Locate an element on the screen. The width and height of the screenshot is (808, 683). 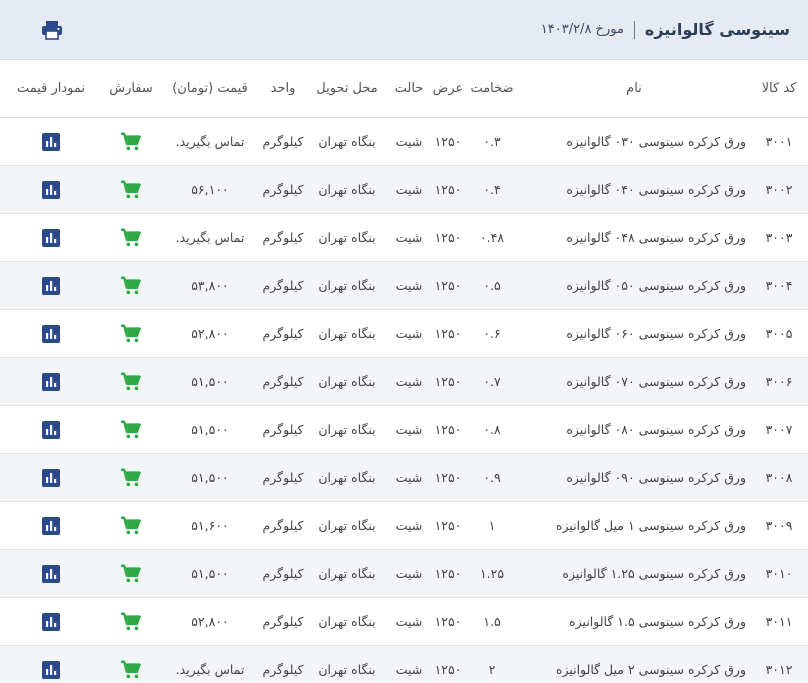
cell-name: ورق کرکره سینوسی ۰۹۰ گالوانیزه is located at coordinates (634, 477).